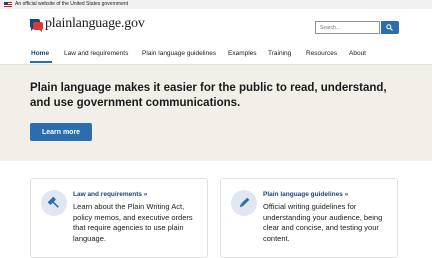 This screenshot has width=432, height=258. Describe the element at coordinates (110, 194) in the screenshot. I see `card-title-link: Law and requirements »` at that location.